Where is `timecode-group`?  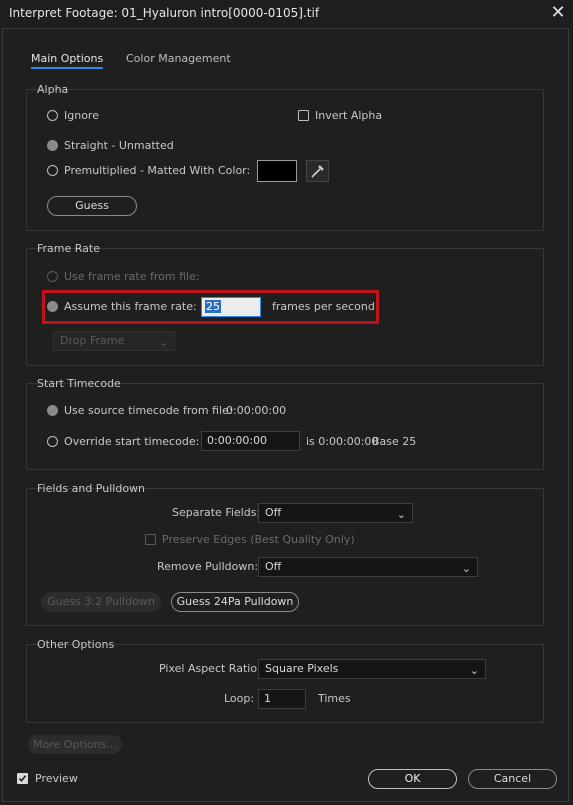
timecode-group is located at coordinates (285, 426).